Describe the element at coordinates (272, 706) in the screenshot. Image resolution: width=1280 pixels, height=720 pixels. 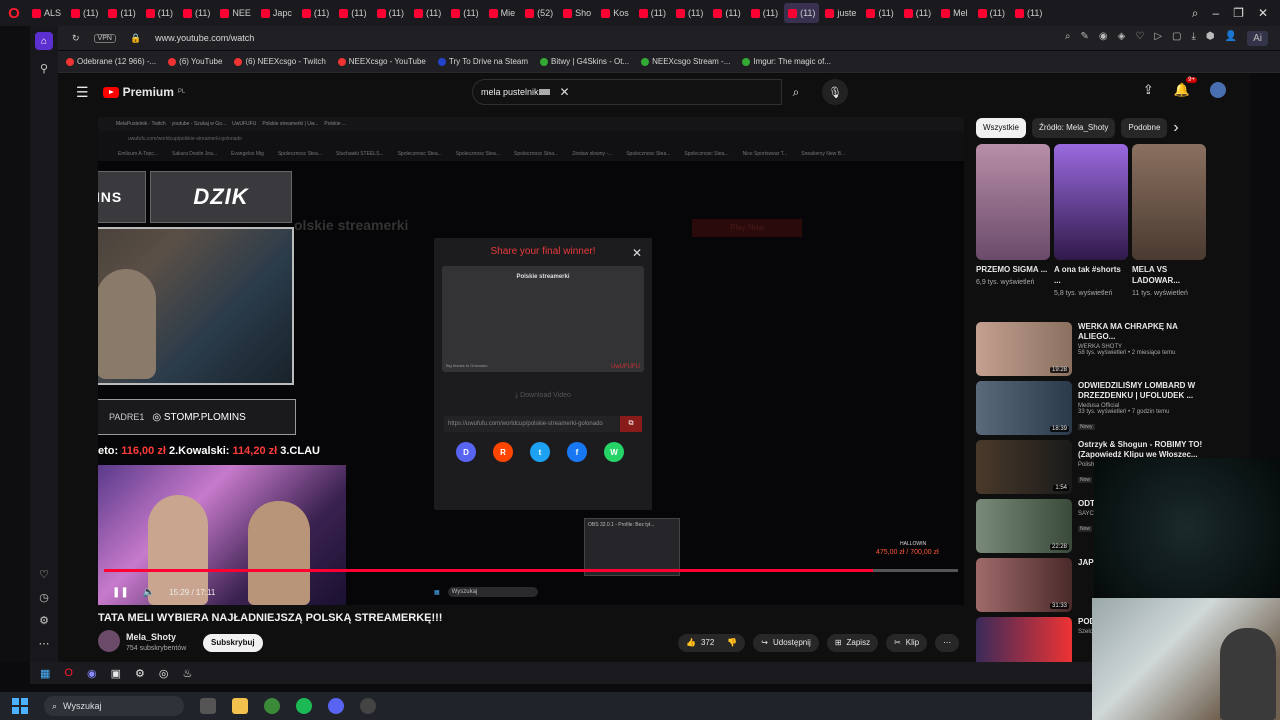
I see `chrome-icon` at that location.